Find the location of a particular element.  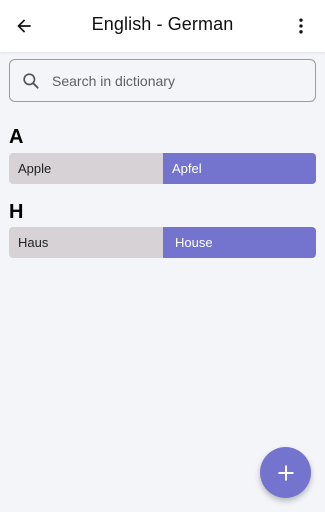

plus-icon is located at coordinates (285, 472).